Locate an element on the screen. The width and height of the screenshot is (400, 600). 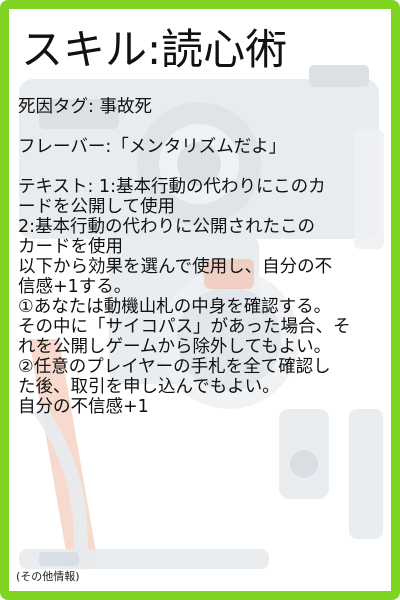
text-line: カードを使用 is located at coordinates (70, 247).